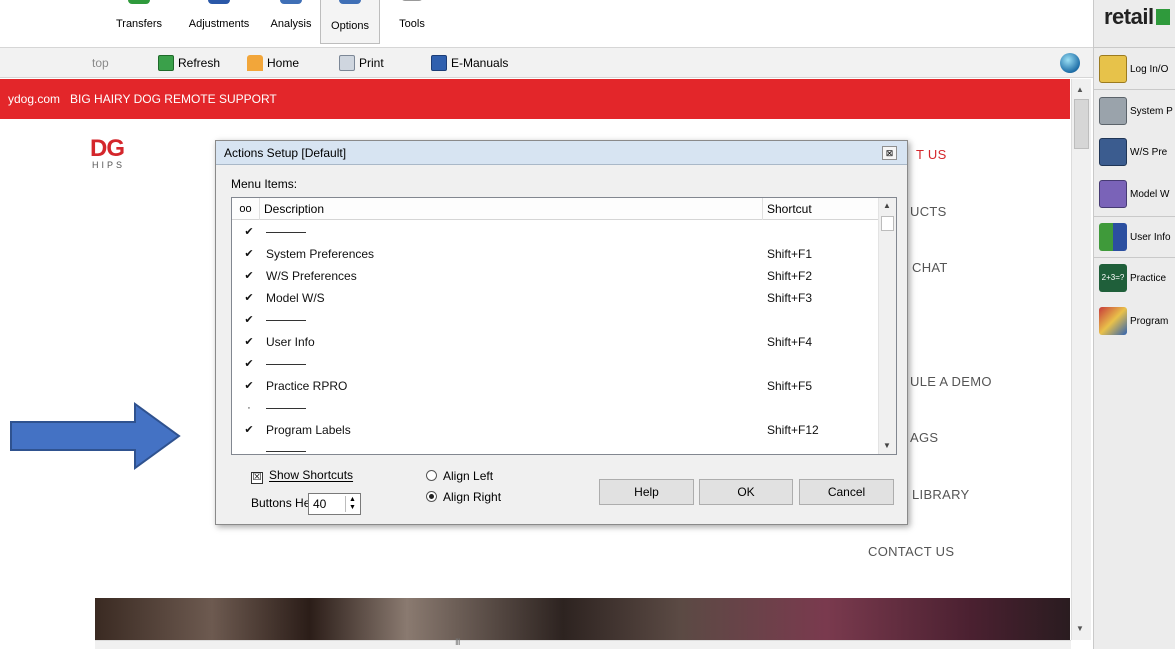 The height and width of the screenshot is (649, 1175). Describe the element at coordinates (911, 551) in the screenshot. I see `nav-contact-us: CONTACT US` at that location.